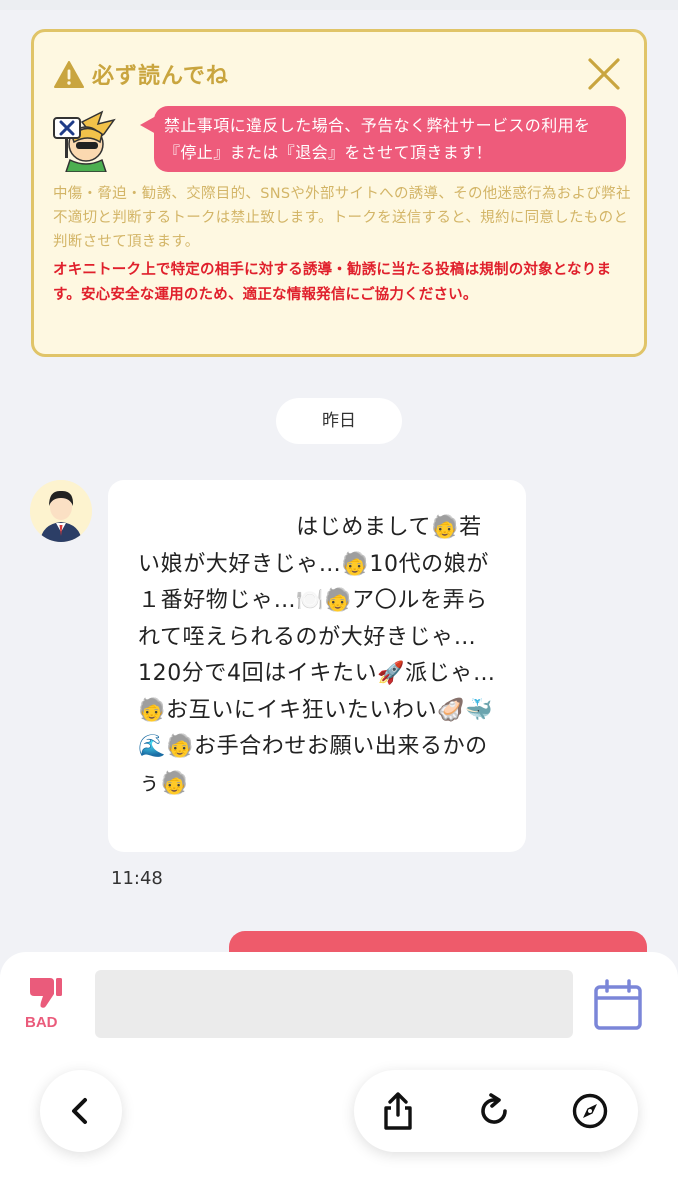  What do you see at coordinates (334, 1004) in the screenshot?
I see `message-input` at bounding box center [334, 1004].